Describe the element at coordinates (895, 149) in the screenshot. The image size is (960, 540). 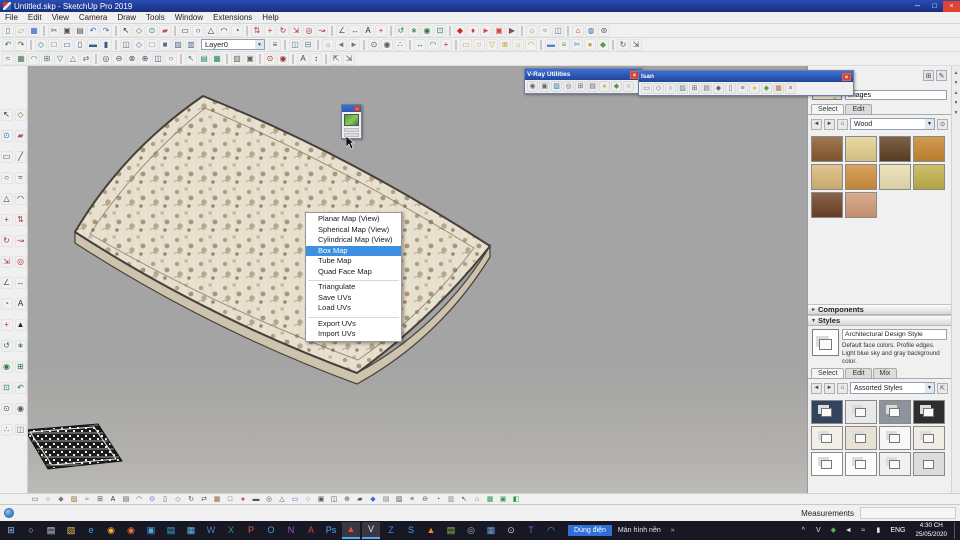
I see `wood-swatch-dark` at that location.